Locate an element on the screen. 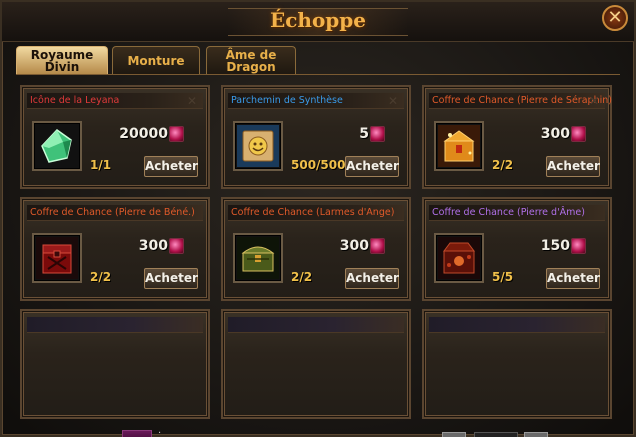 The image size is (636, 437). green-gem-icon is located at coordinates (56, 146).